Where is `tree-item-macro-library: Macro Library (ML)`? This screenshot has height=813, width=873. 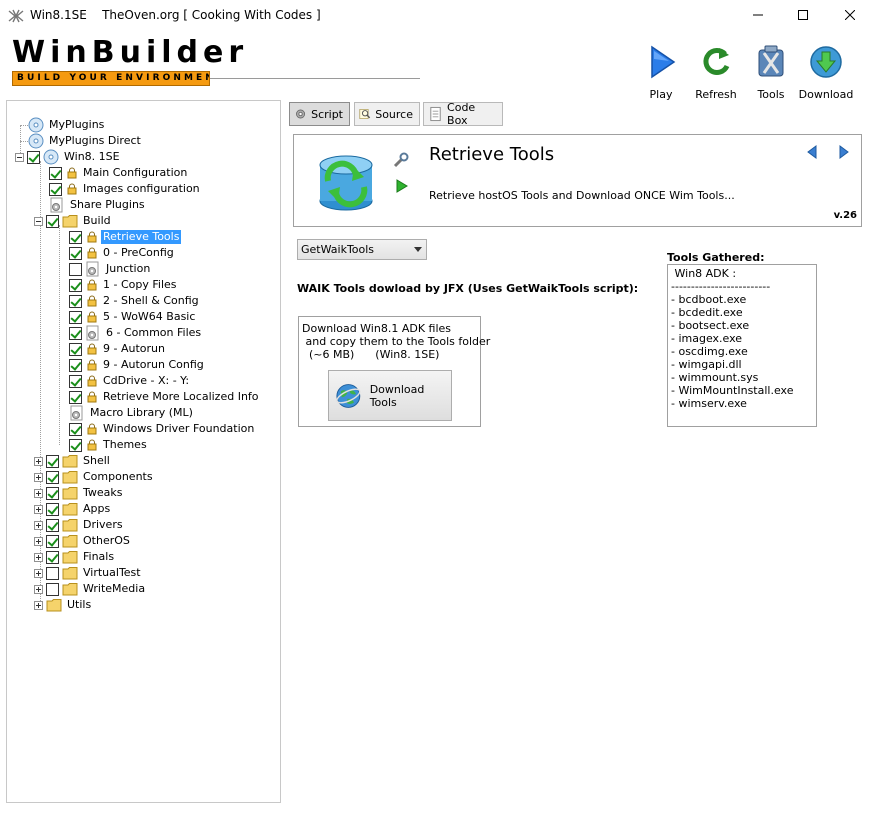
tree-item-macro-library: Macro Library (ML) is located at coordinates (132, 413).